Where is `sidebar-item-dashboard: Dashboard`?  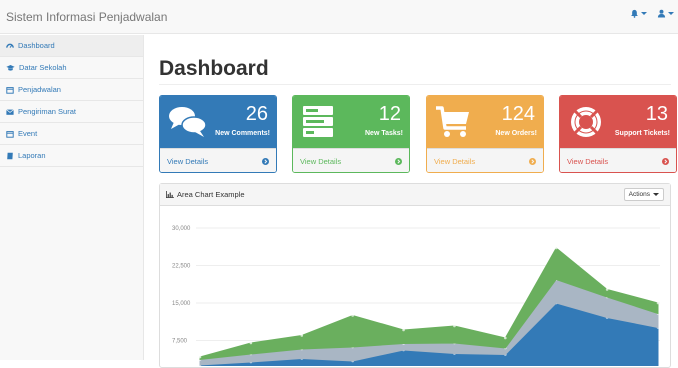 sidebar-item-dashboard: Dashboard is located at coordinates (71, 46).